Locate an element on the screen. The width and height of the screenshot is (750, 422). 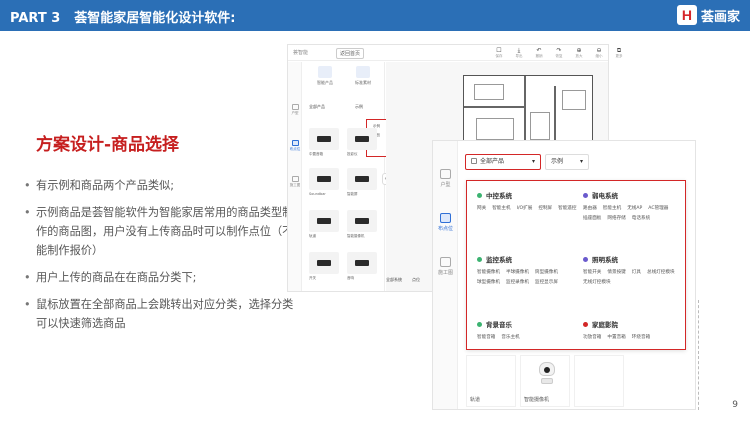
more-tool-button: ⧉ 更多 is located at coordinates (619, 52).